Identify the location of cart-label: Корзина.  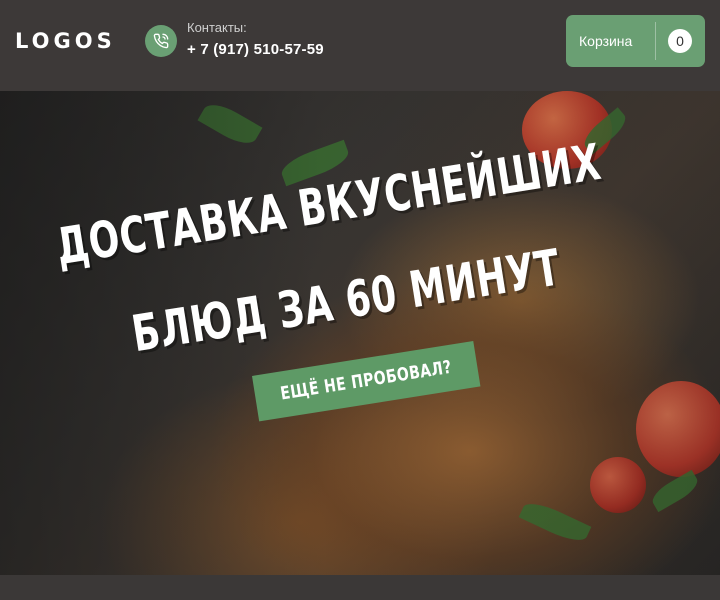
(606, 41).